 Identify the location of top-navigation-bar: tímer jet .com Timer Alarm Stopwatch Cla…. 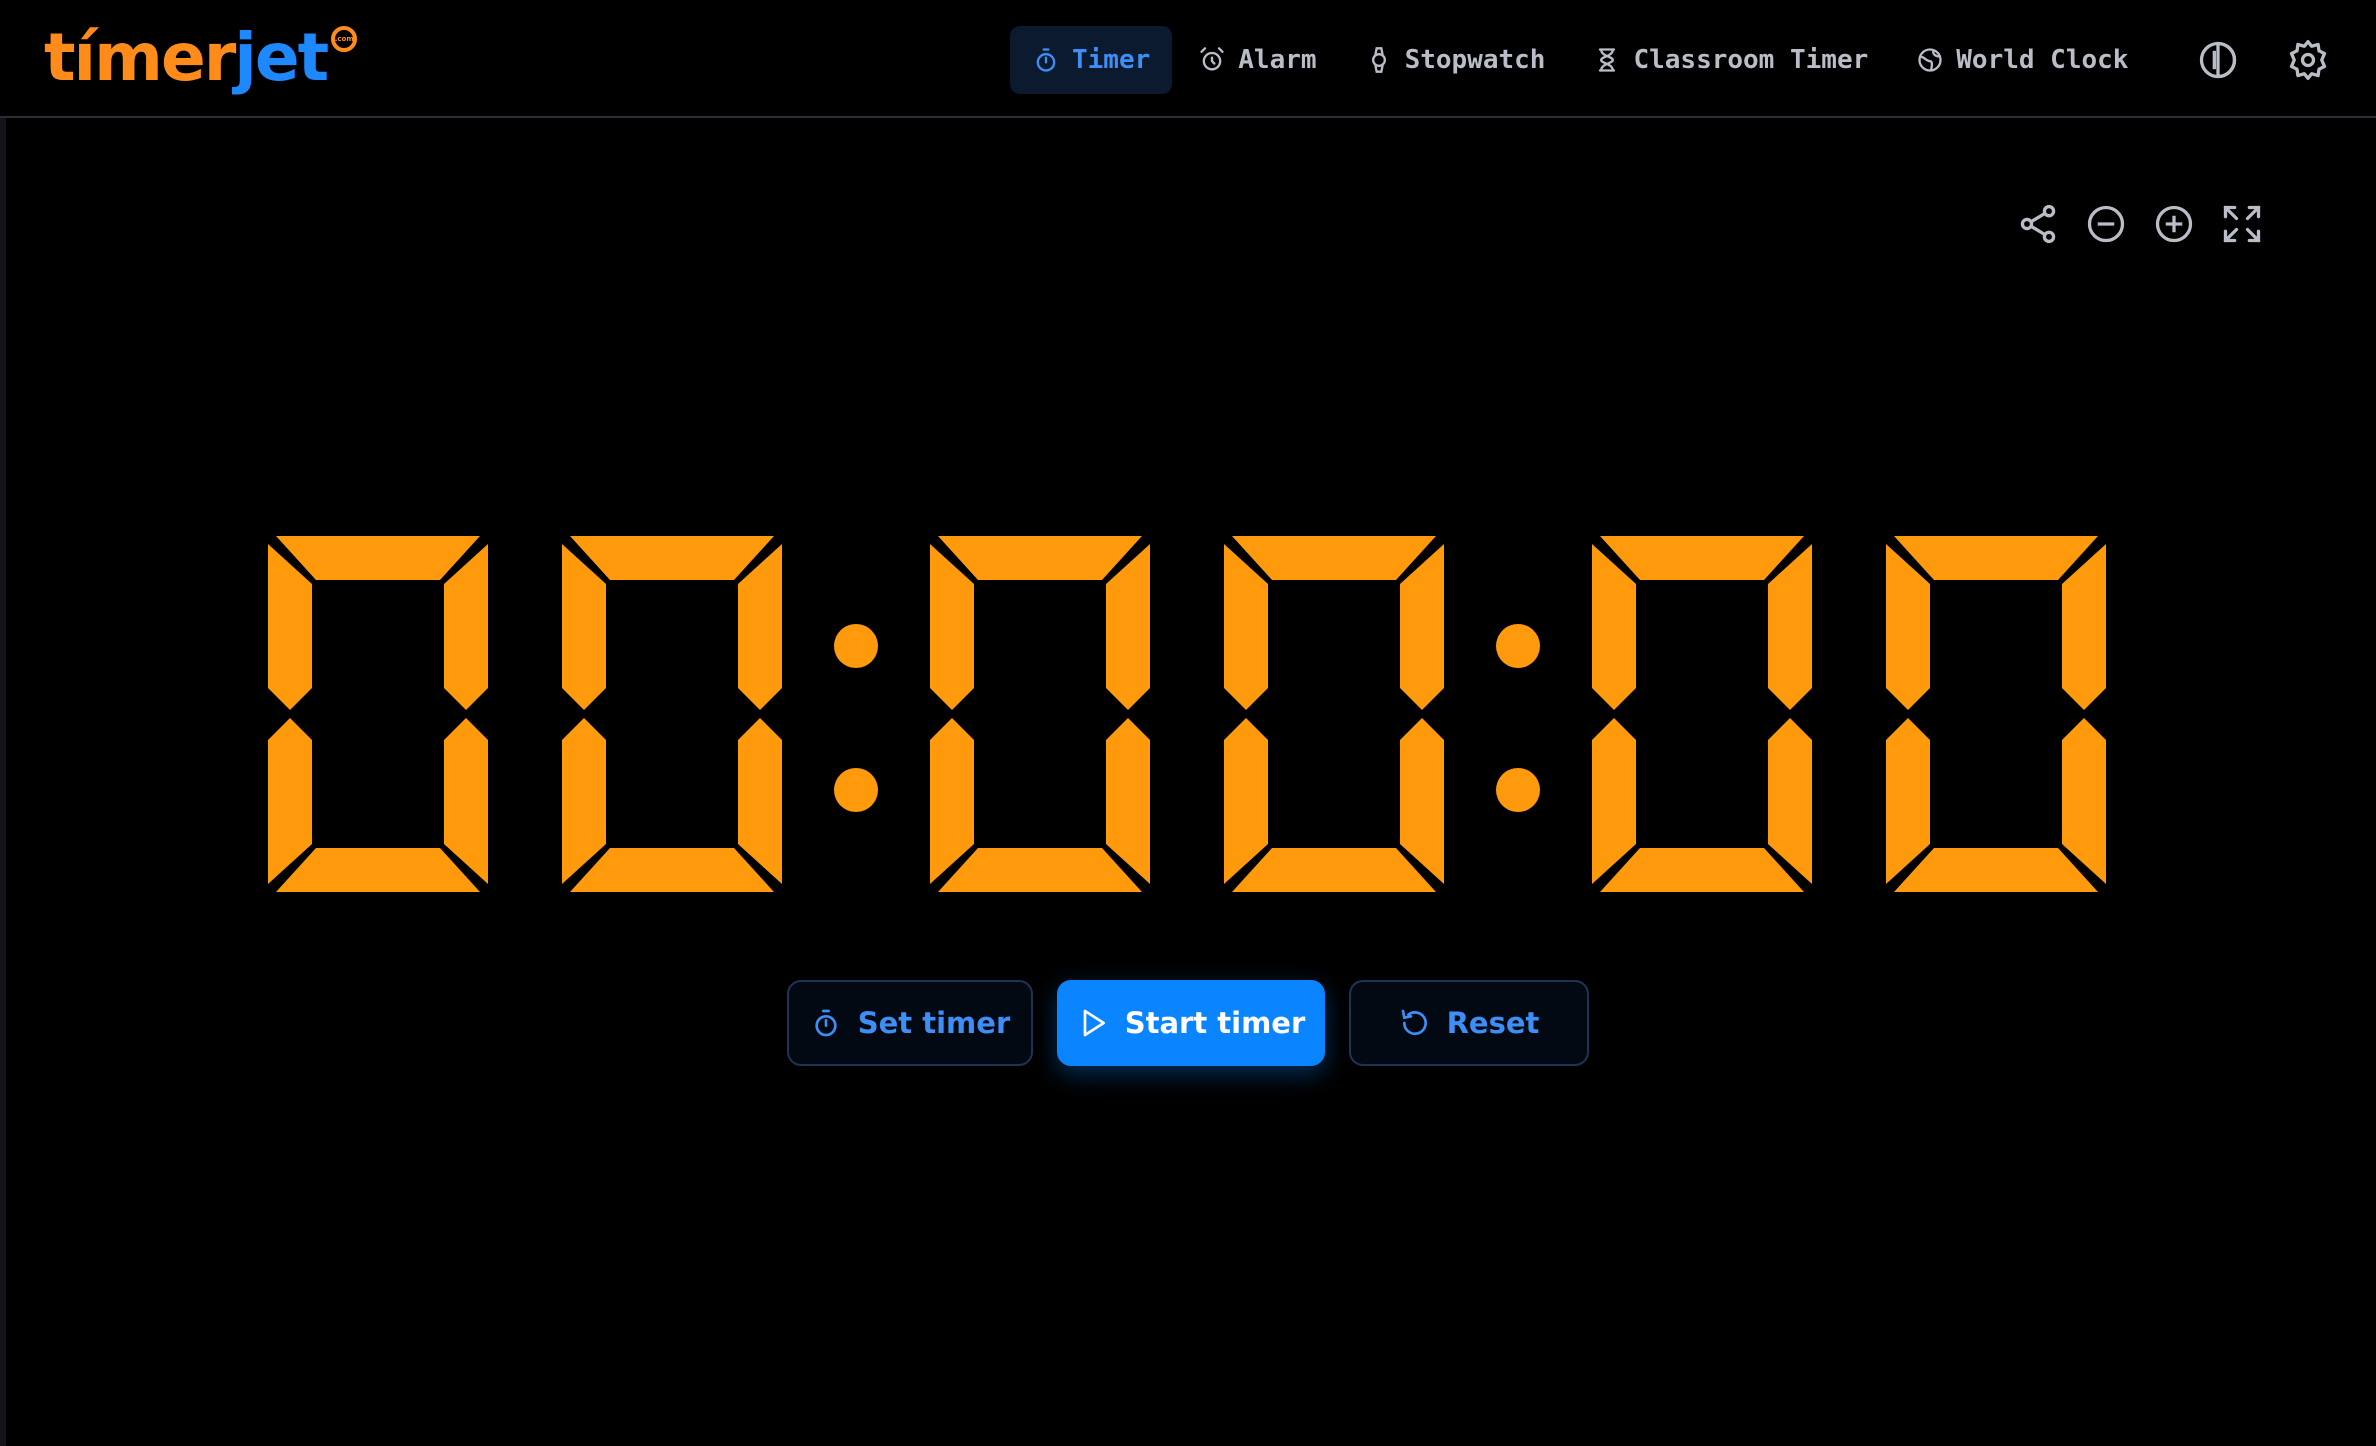
(1188, 59).